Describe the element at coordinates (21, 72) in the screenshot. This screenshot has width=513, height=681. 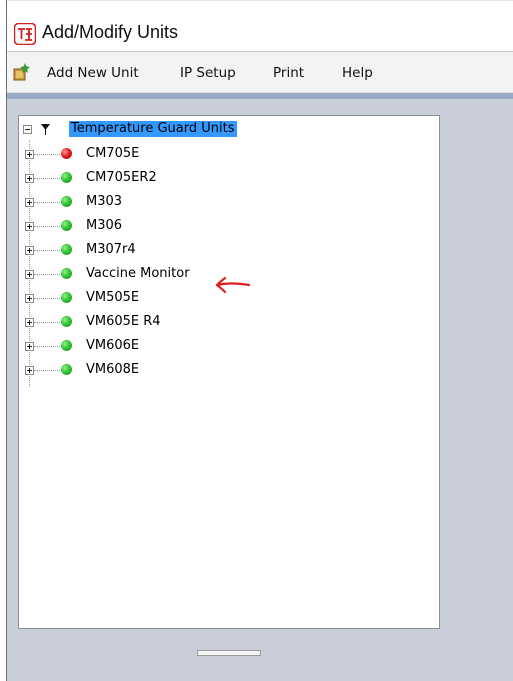
I see `add-unit-icon` at that location.